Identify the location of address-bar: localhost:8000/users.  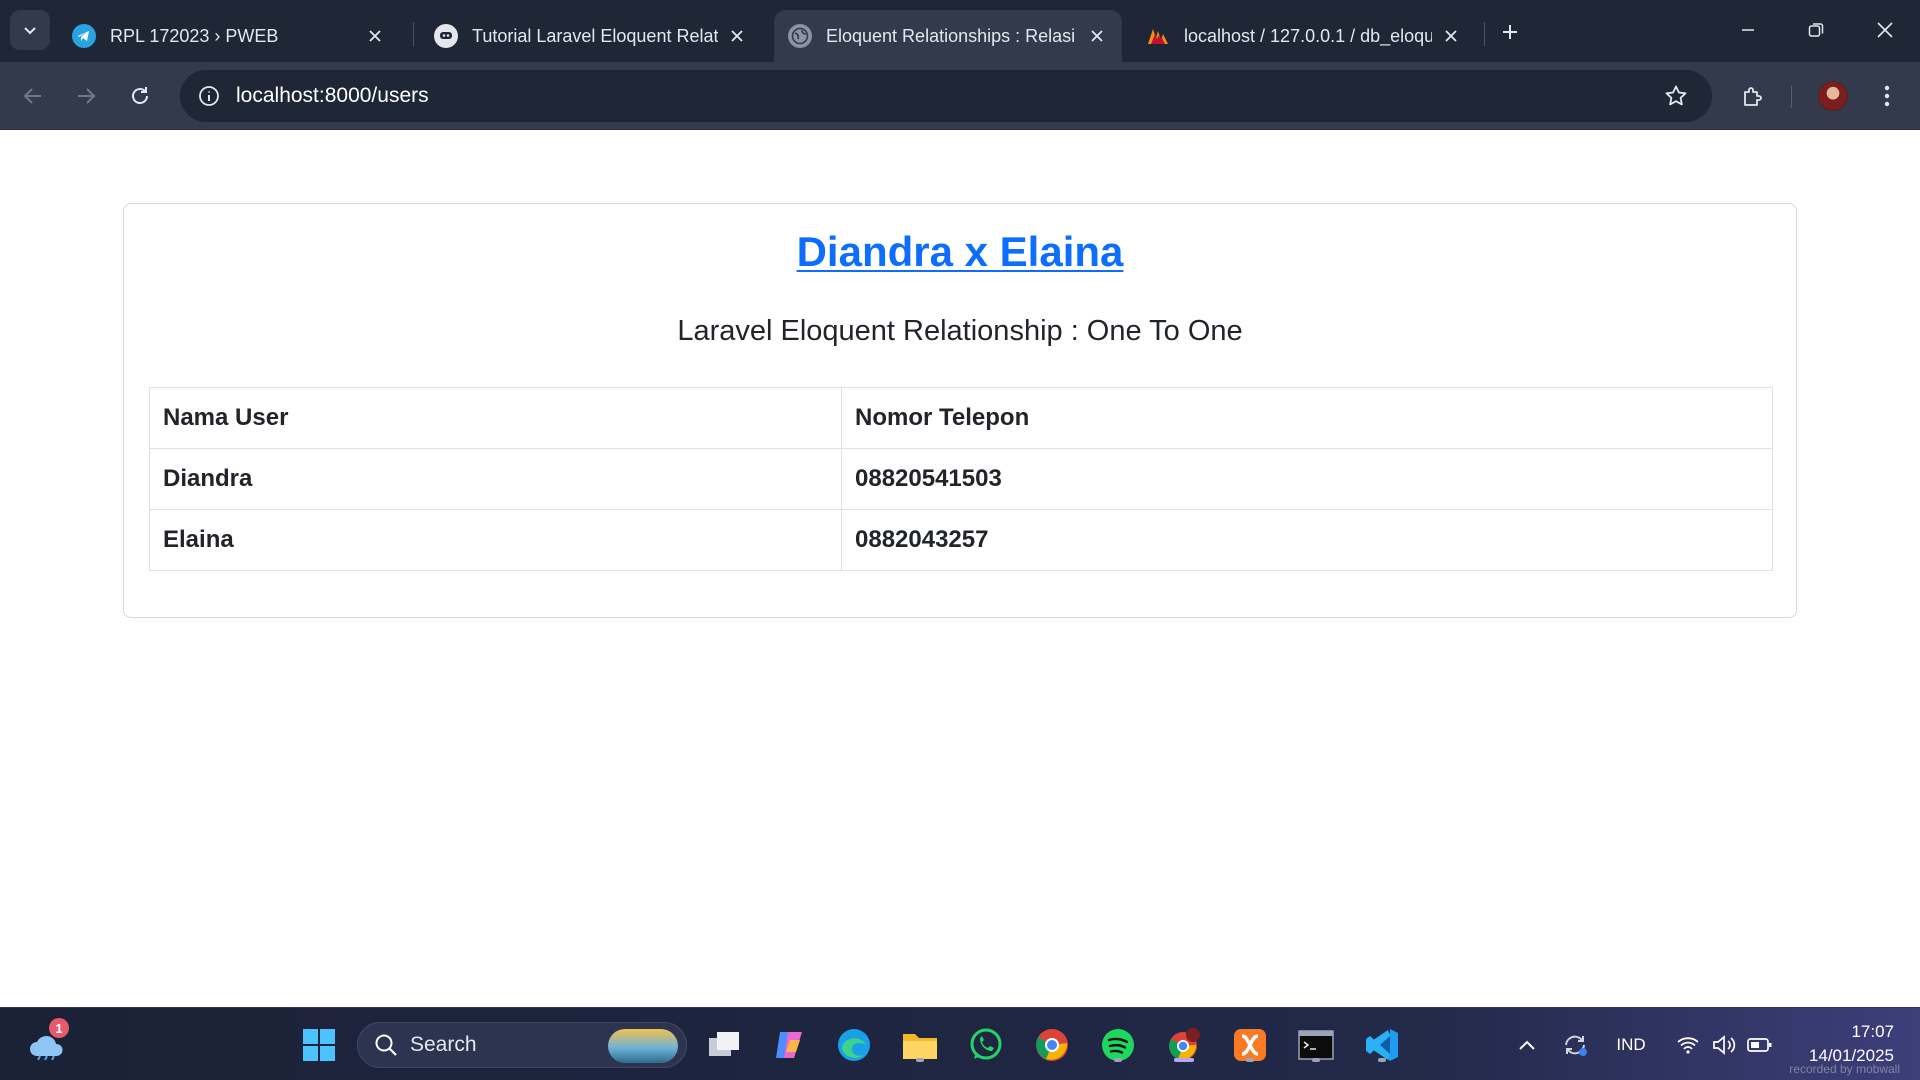
(946, 96).